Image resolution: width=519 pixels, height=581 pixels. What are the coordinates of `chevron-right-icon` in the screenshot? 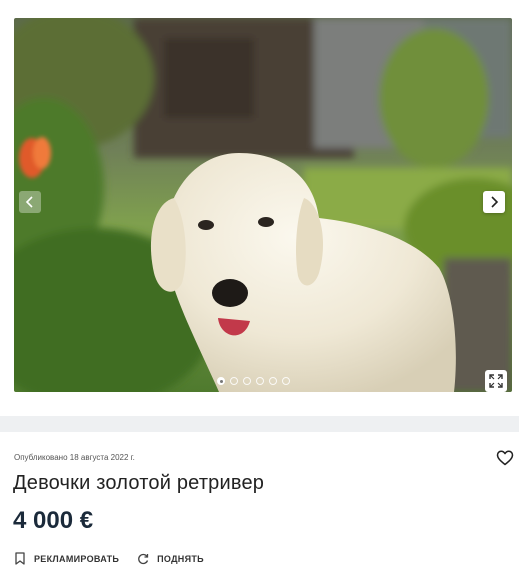 It's located at (495, 202).